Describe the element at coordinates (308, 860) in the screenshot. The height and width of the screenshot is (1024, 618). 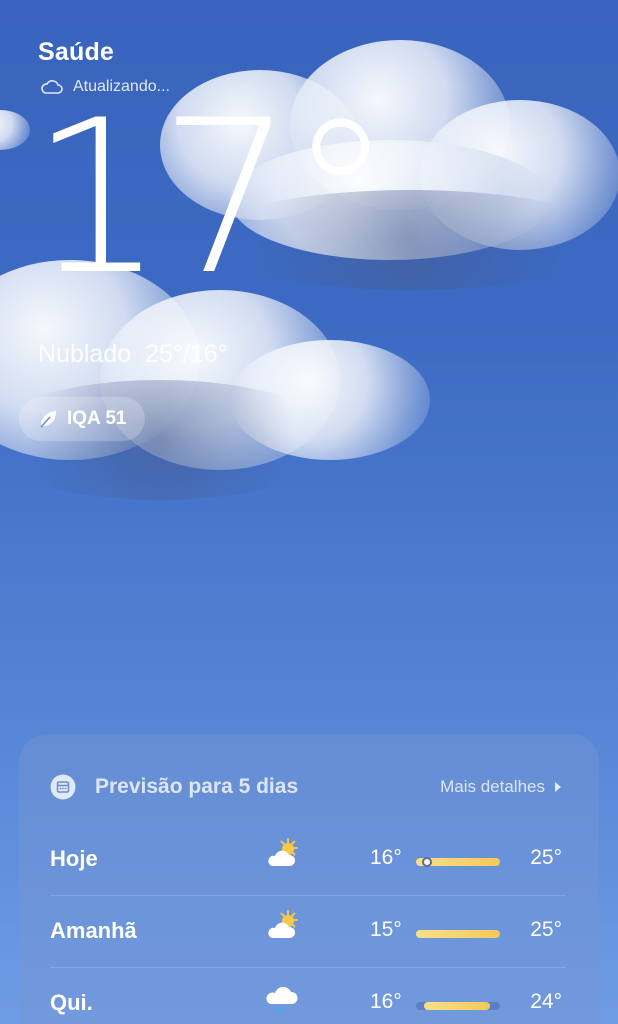
I see `forecast-row: Hoje 16° 25°` at that location.